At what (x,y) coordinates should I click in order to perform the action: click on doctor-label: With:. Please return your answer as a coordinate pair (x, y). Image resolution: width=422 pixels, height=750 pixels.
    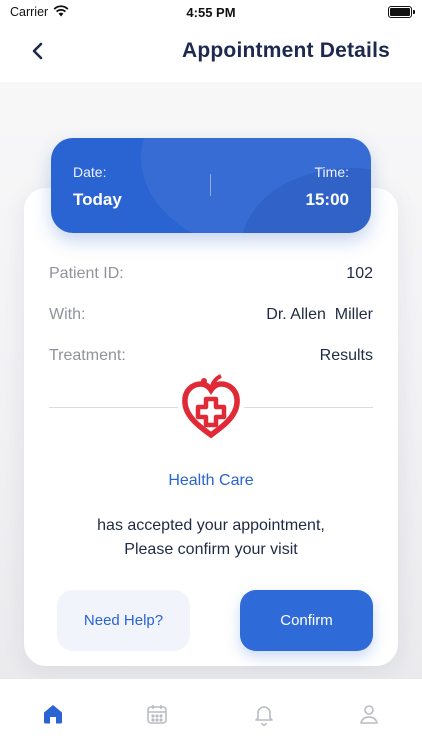
    Looking at the image, I should click on (67, 314).